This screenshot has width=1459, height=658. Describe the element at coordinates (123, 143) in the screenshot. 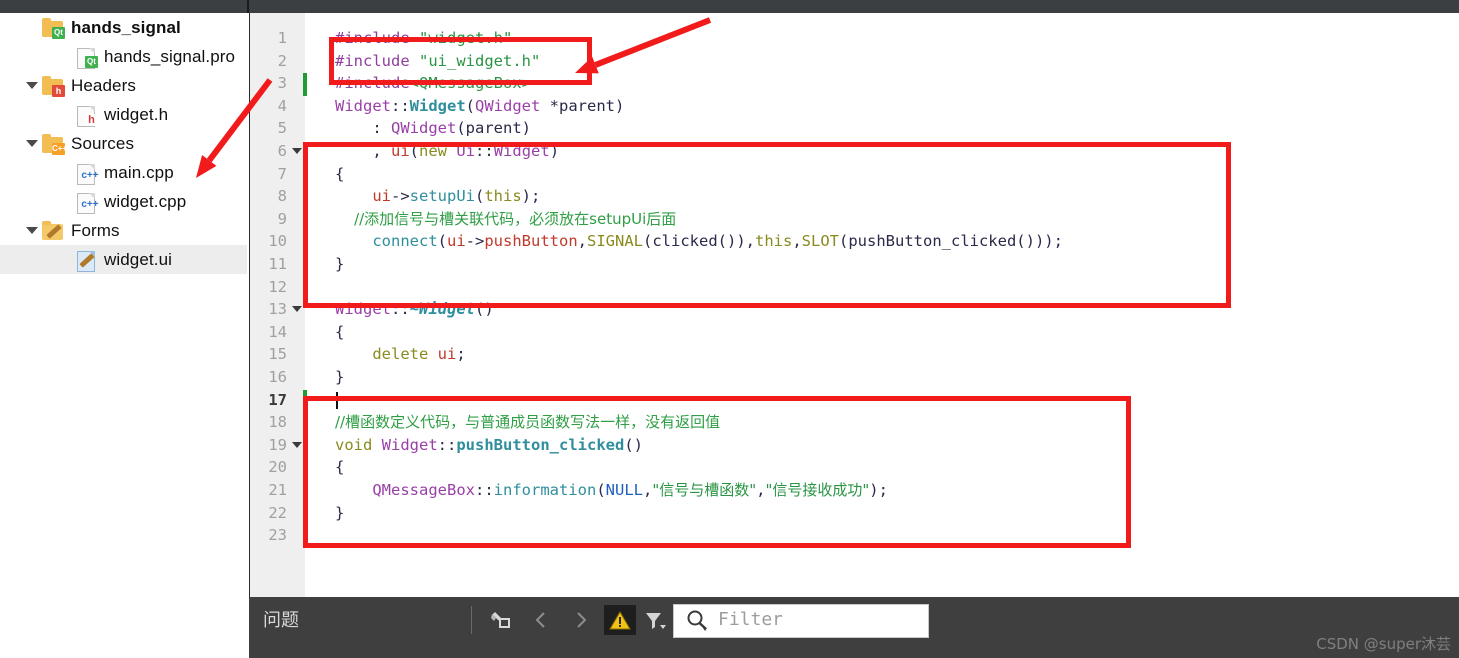

I see `tree-item-sources: C++ Sources` at that location.